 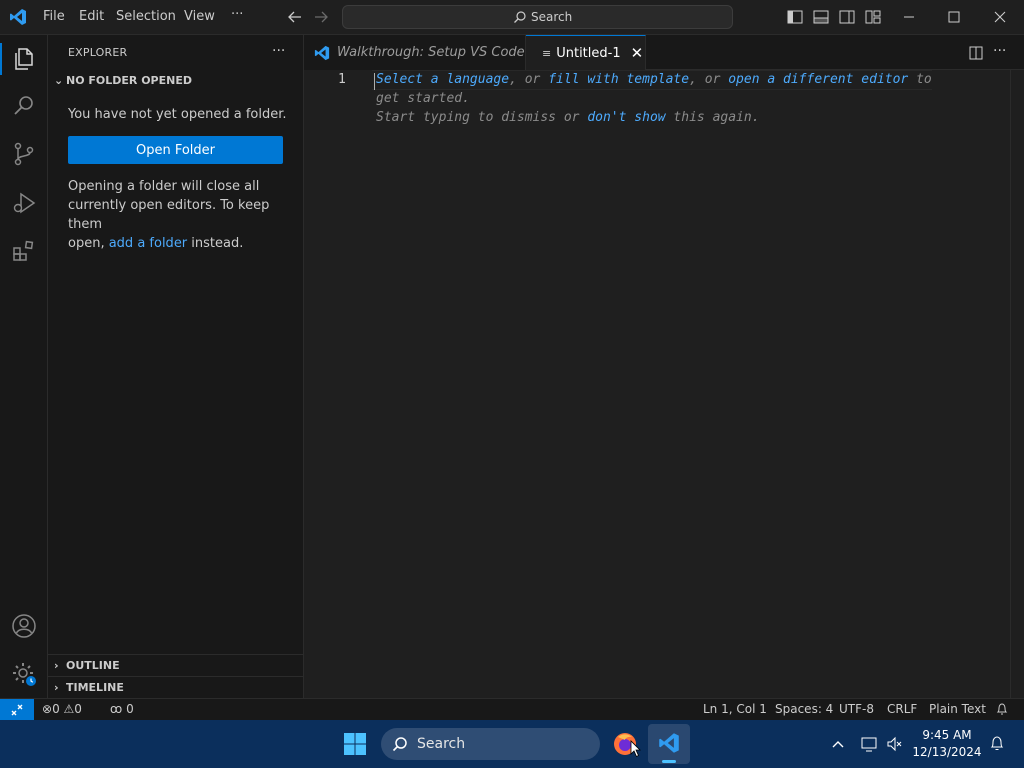 I want to click on accounts-icon, so click(x=24, y=626).